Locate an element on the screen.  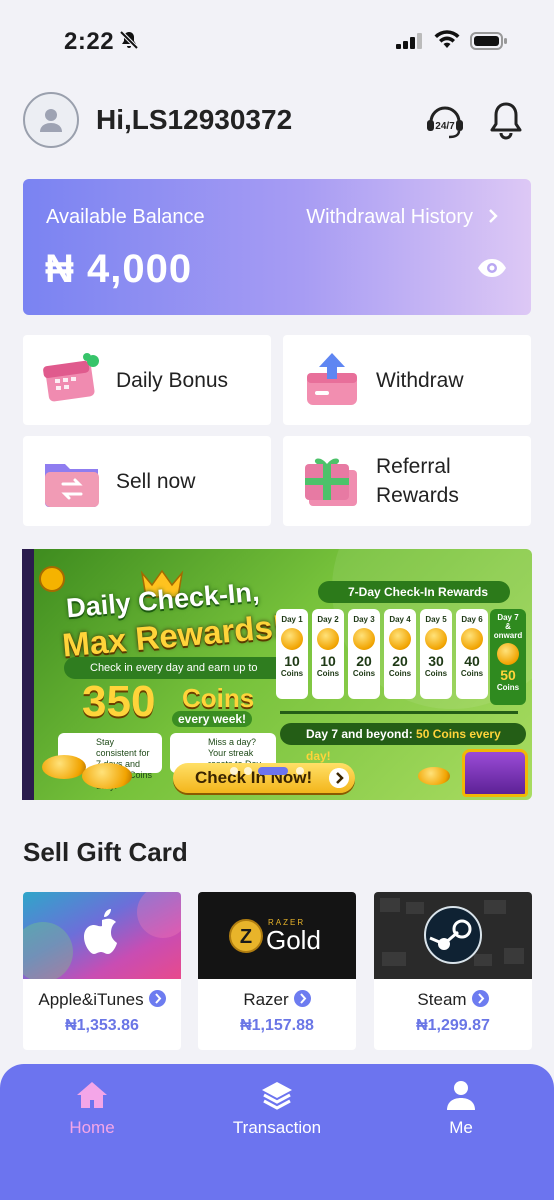
day-card: Day 5 30 Coins is located at coordinates (436, 654).